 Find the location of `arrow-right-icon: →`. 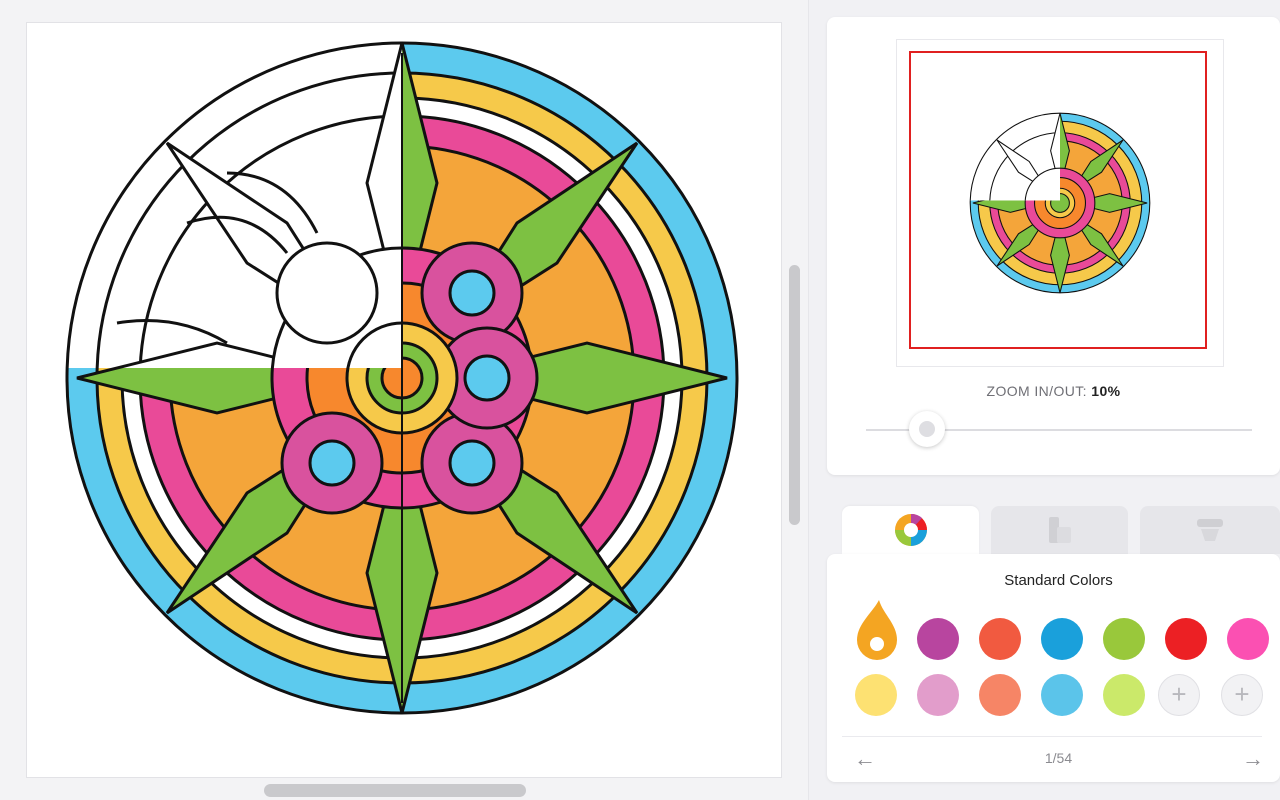

arrow-right-icon: → is located at coordinates (1253, 759).